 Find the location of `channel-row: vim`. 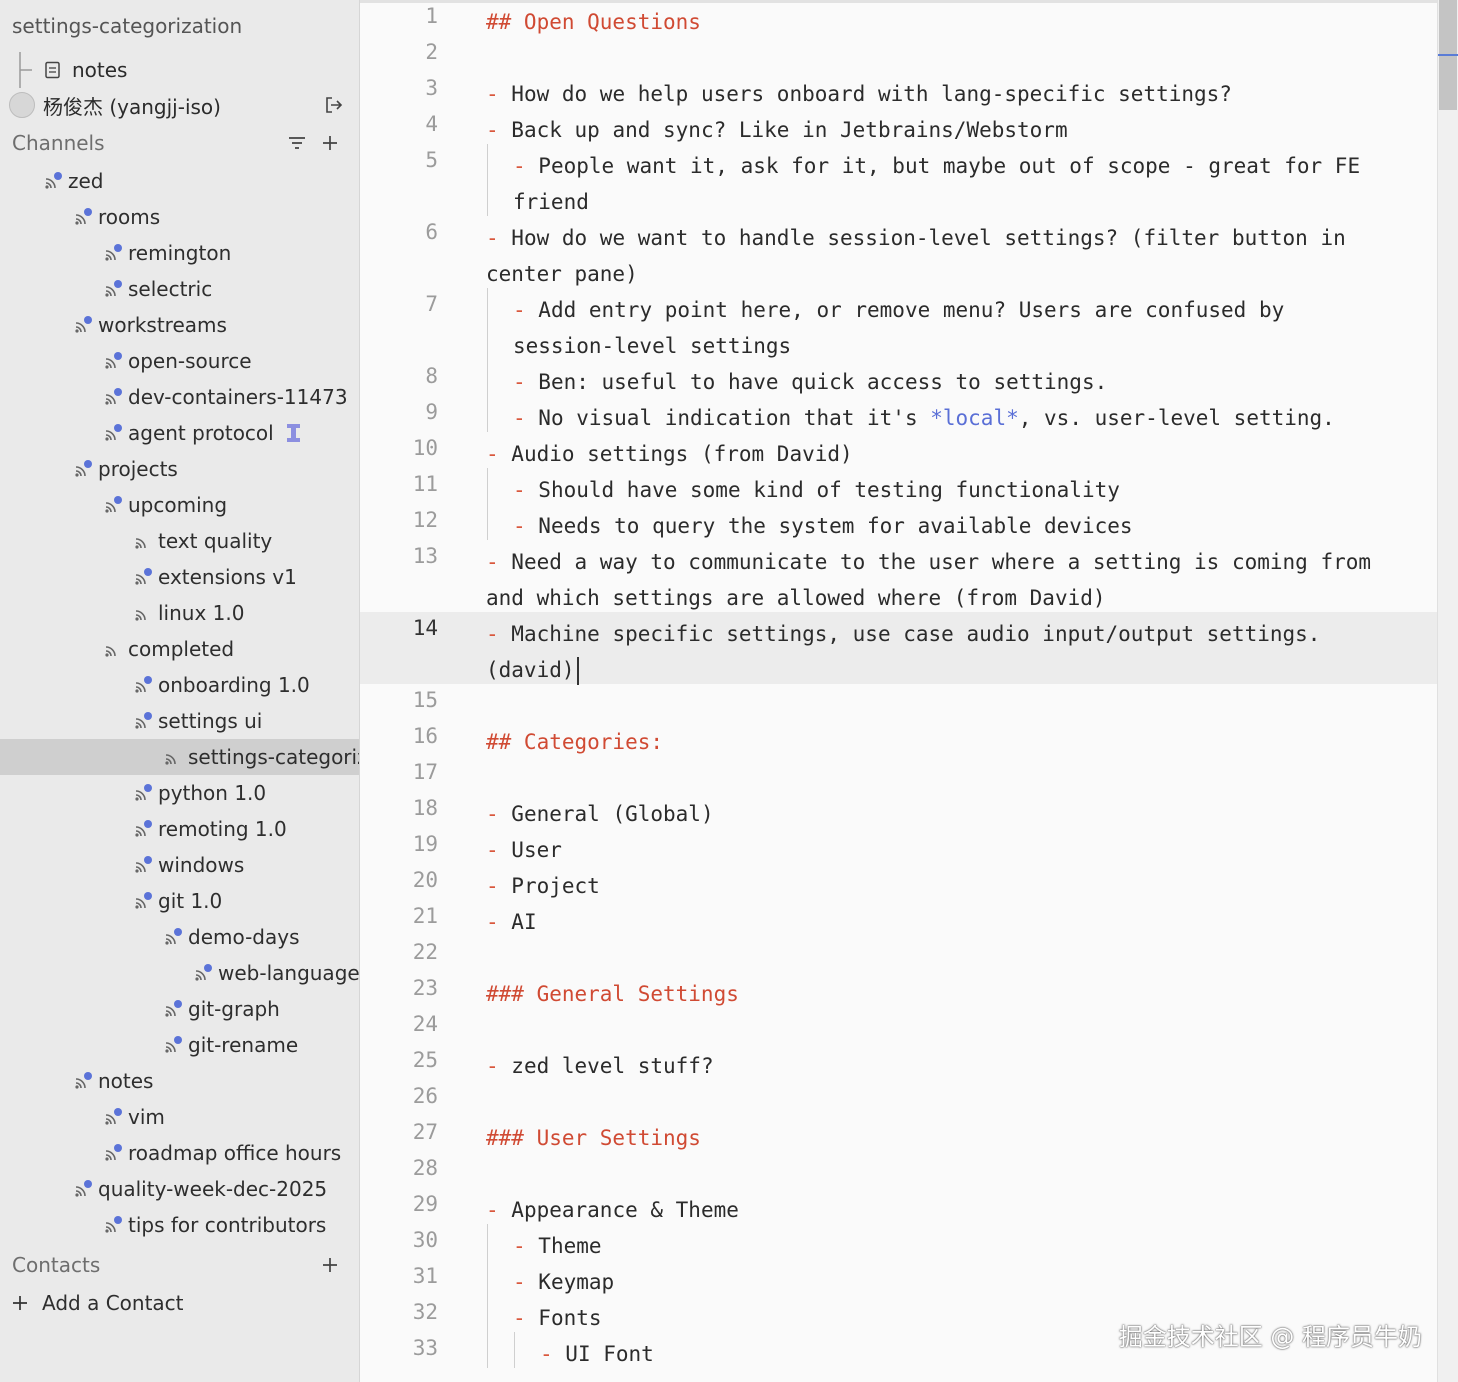

channel-row: vim is located at coordinates (179, 1117).